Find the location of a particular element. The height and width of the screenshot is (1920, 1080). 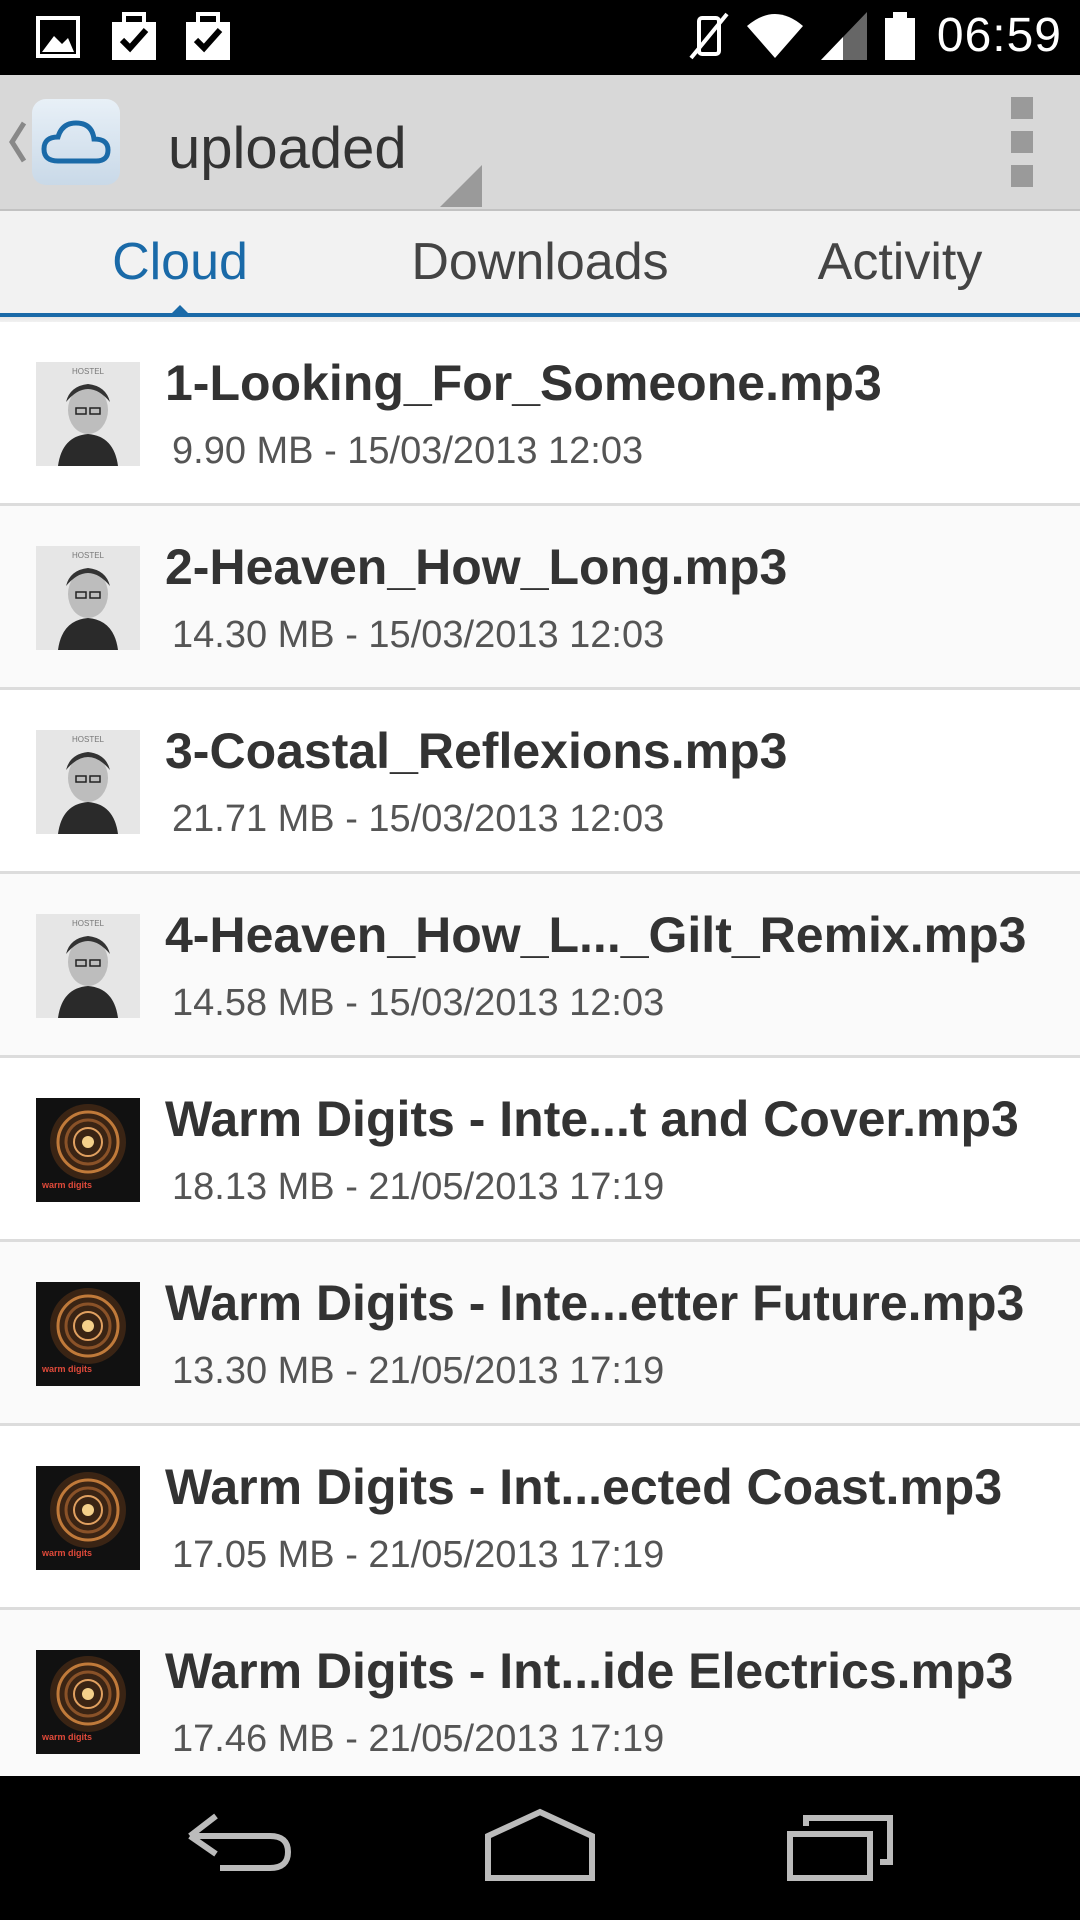

file-name: 2-Heaven_How_Long.mp3 is located at coordinates (476, 567).